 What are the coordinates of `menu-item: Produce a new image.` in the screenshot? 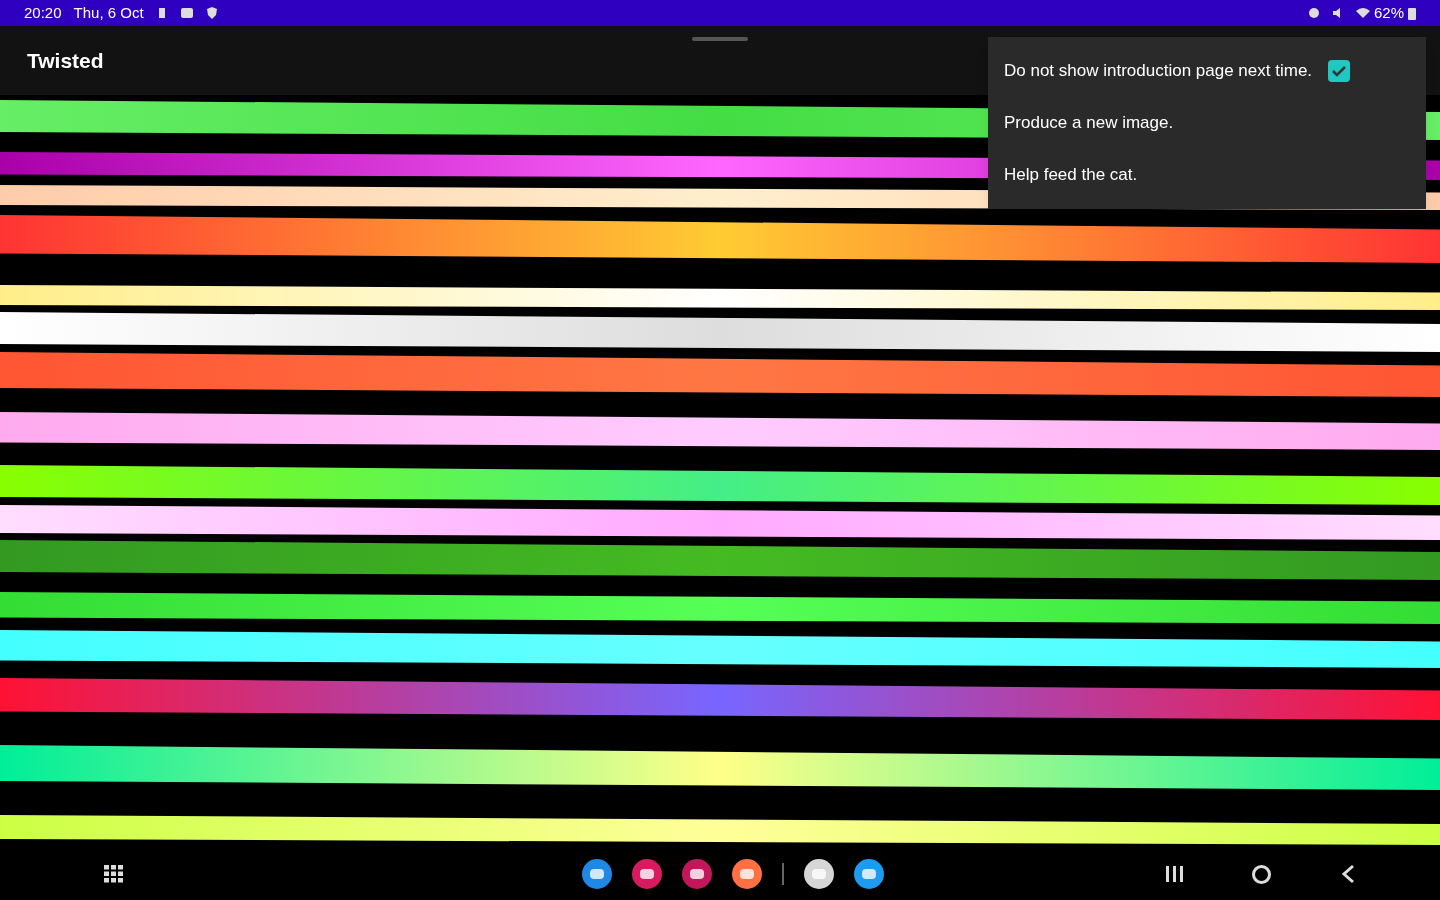 It's located at (1207, 123).